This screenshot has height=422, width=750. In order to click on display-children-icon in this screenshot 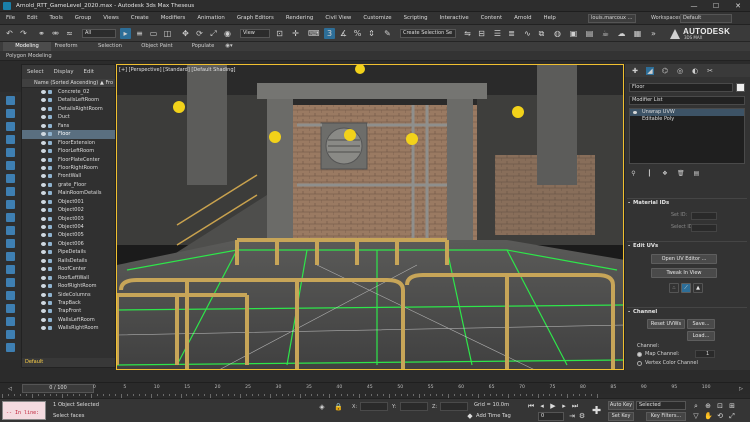, I will do `click(10, 269)`.